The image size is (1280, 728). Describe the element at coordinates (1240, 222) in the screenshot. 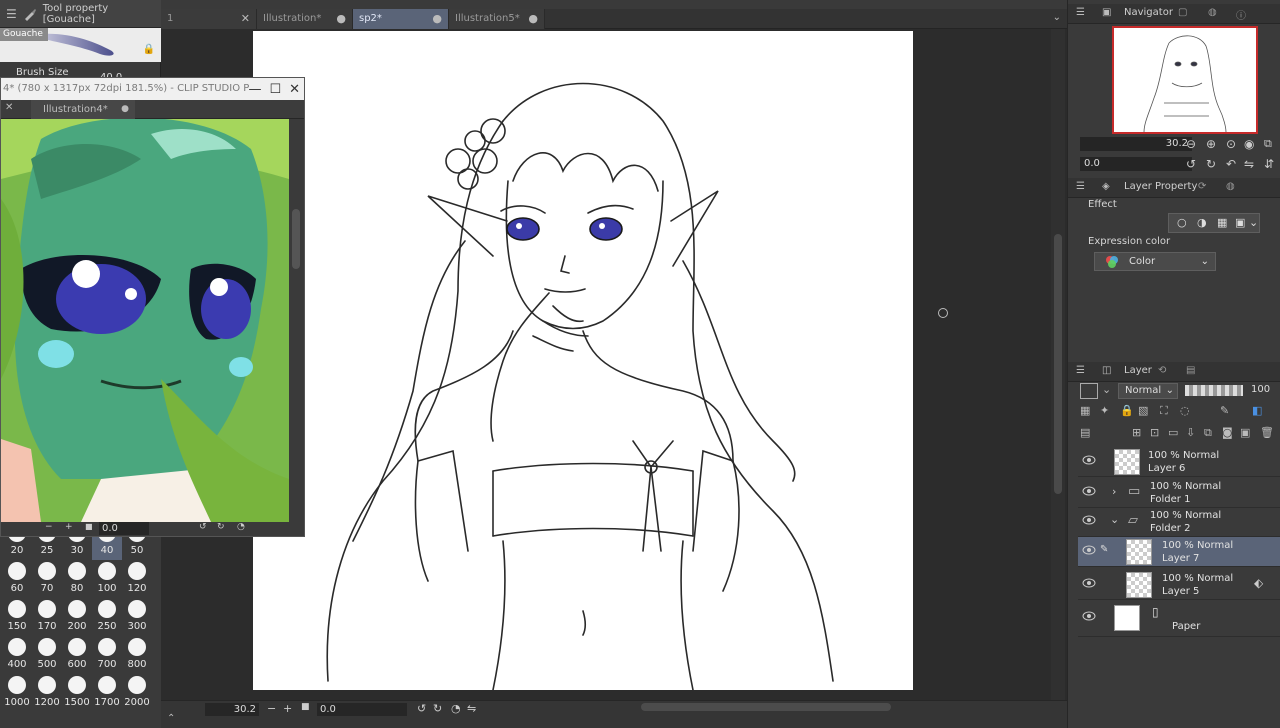

I see `layer-color-icon: ▣` at that location.